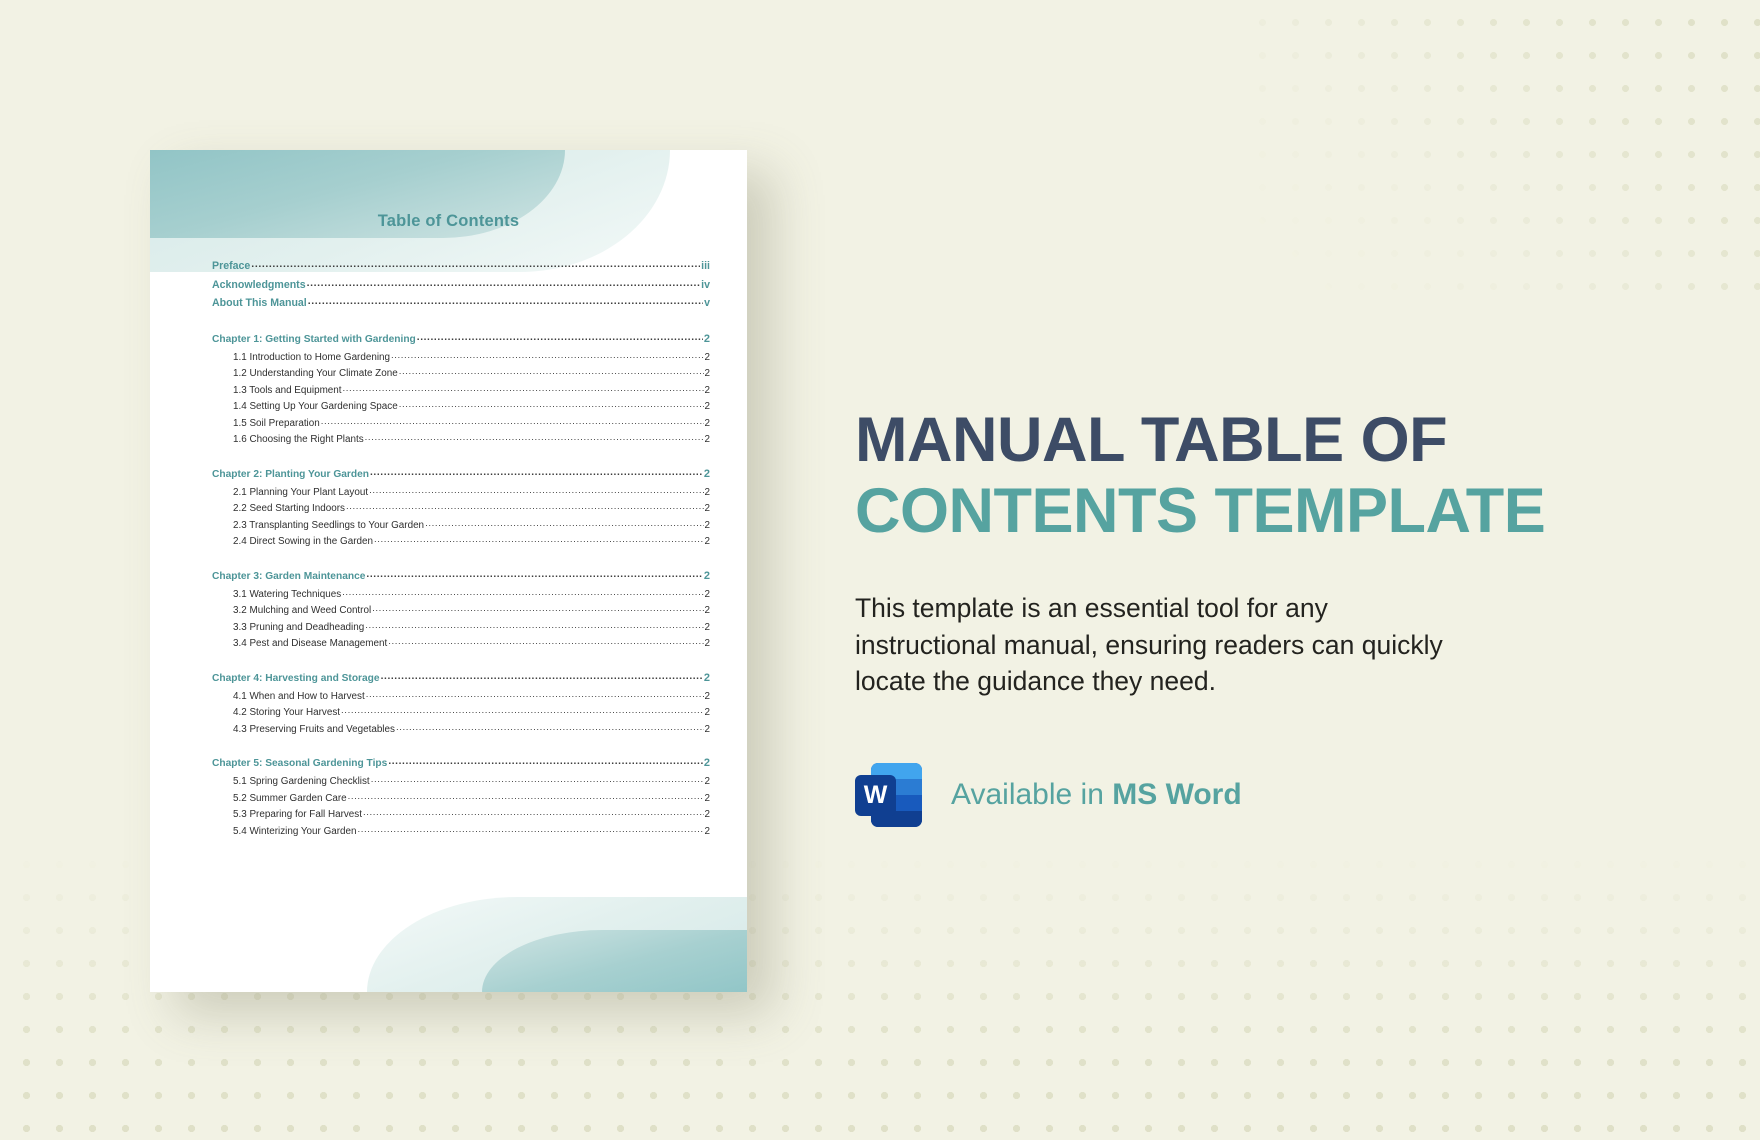 This screenshot has width=1760, height=1140. Describe the element at coordinates (1177, 794) in the screenshot. I see `availability-app-name: MS Word` at that location.